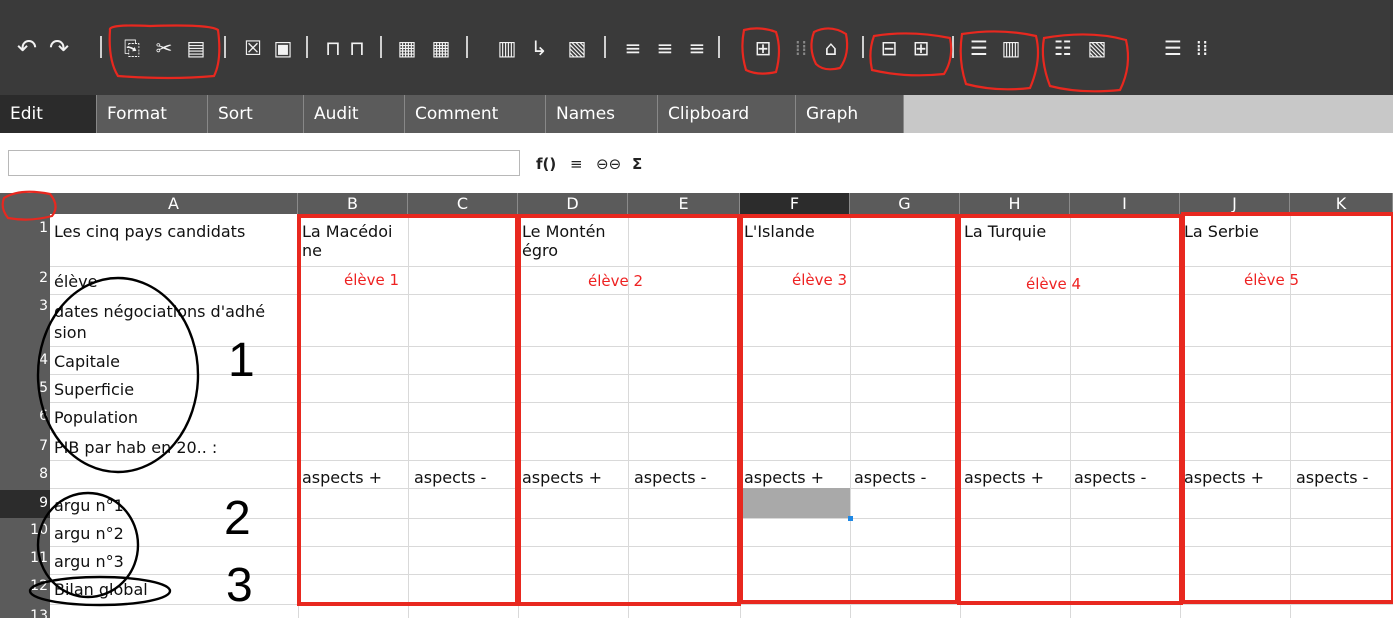  What do you see at coordinates (25, 558) in the screenshot?
I see `row-header-11: 11` at bounding box center [25, 558].